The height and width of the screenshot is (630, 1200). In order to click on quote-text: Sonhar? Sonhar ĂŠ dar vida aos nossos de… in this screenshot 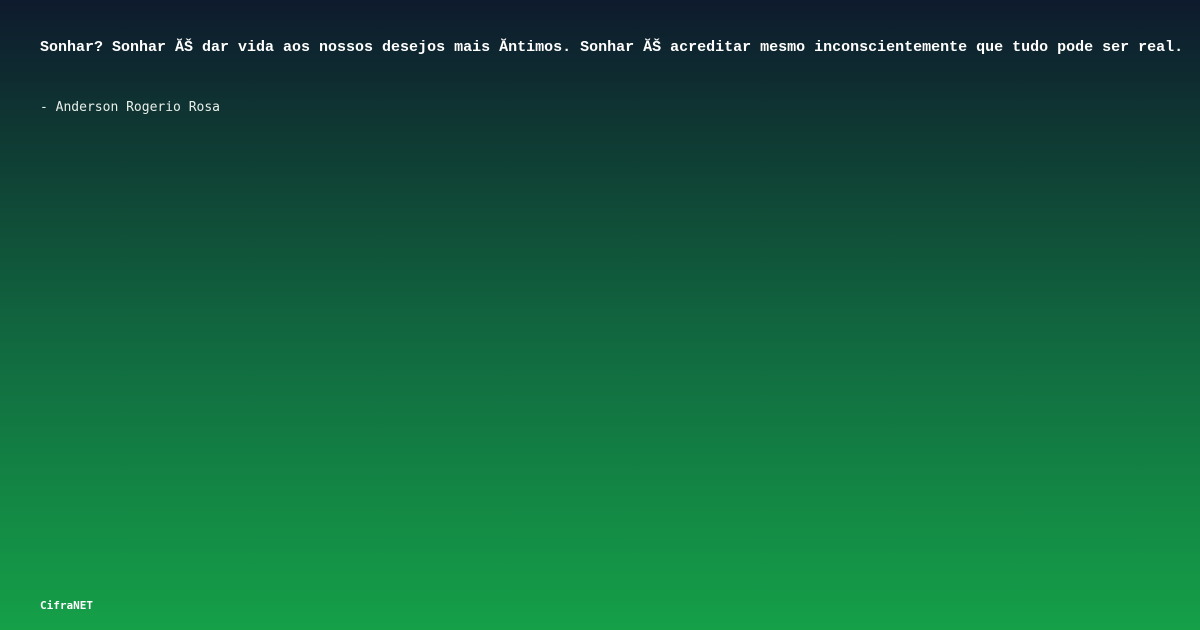, I will do `click(612, 47)`.